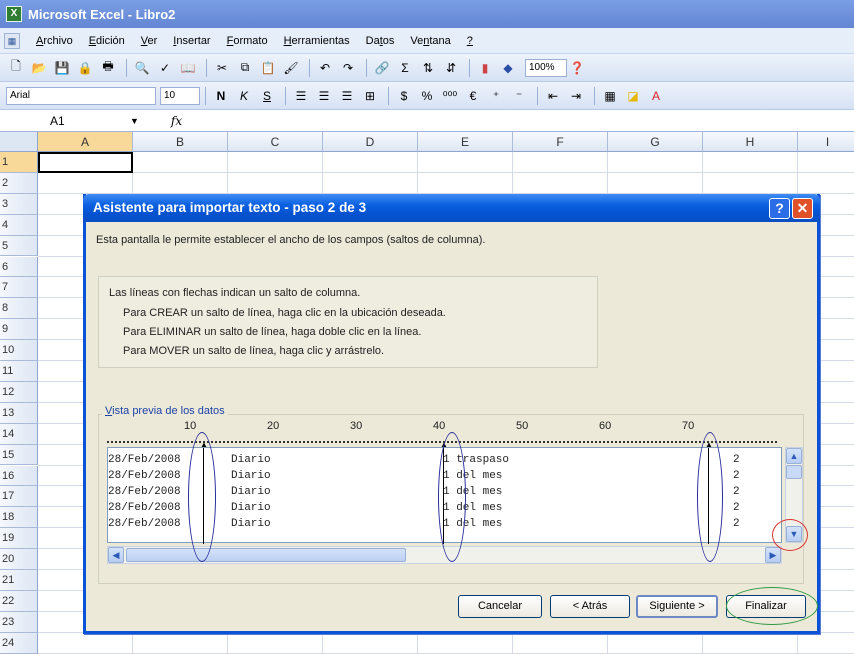  What do you see at coordinates (54, 41) in the screenshot?
I see `menu-item: Archivo` at bounding box center [54, 41].